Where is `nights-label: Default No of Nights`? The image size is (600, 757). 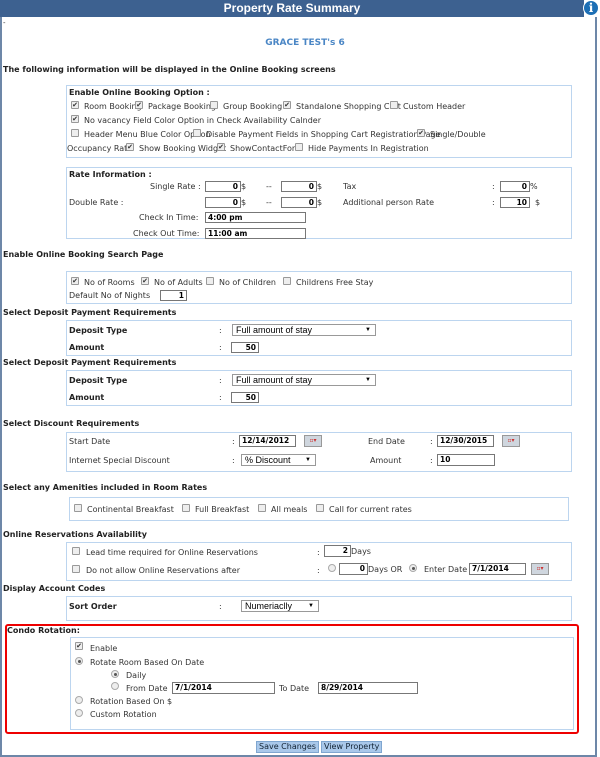
nights-label: Default No of Nights is located at coordinates (110, 295).